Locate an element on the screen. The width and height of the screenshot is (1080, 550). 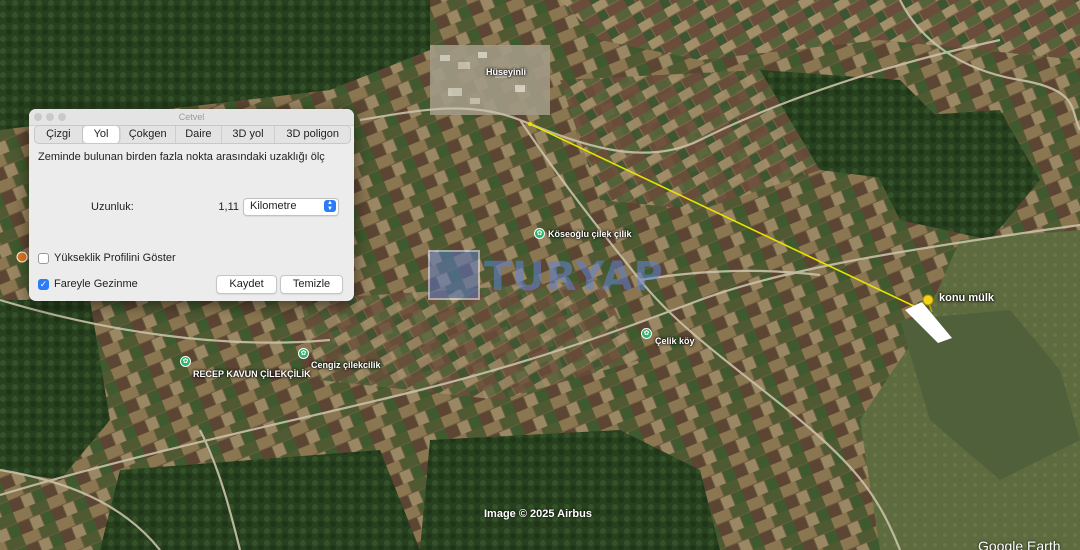
tab-path: Yol is located at coordinates (101, 134).